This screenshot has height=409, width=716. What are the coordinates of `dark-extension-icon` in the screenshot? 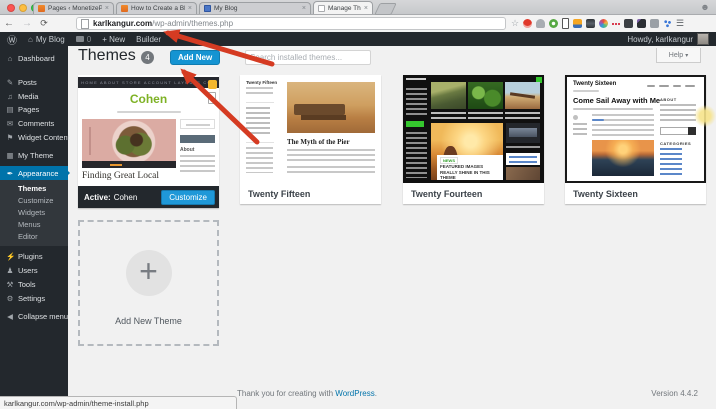 It's located at (590, 23).